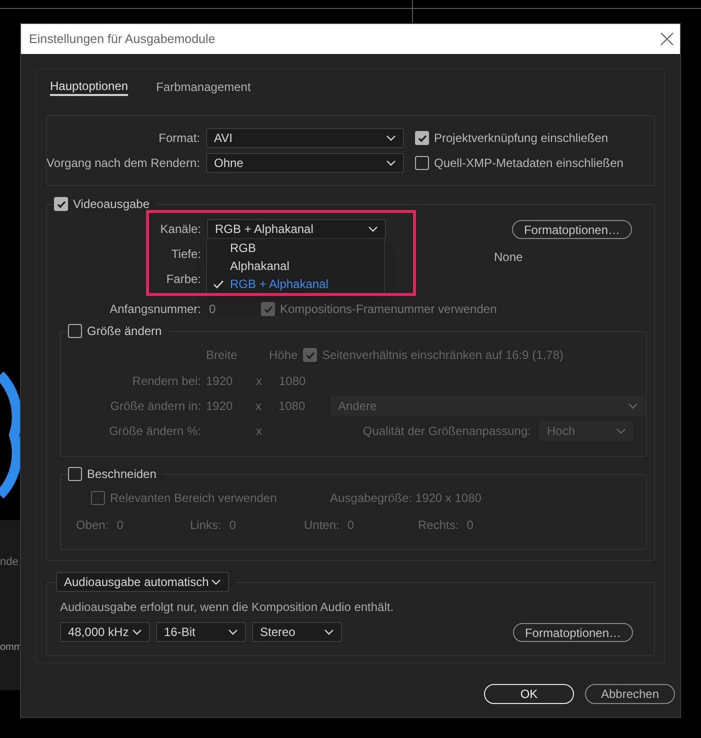 The image size is (701, 738). What do you see at coordinates (179, 138) in the screenshot?
I see `label: Format:` at bounding box center [179, 138].